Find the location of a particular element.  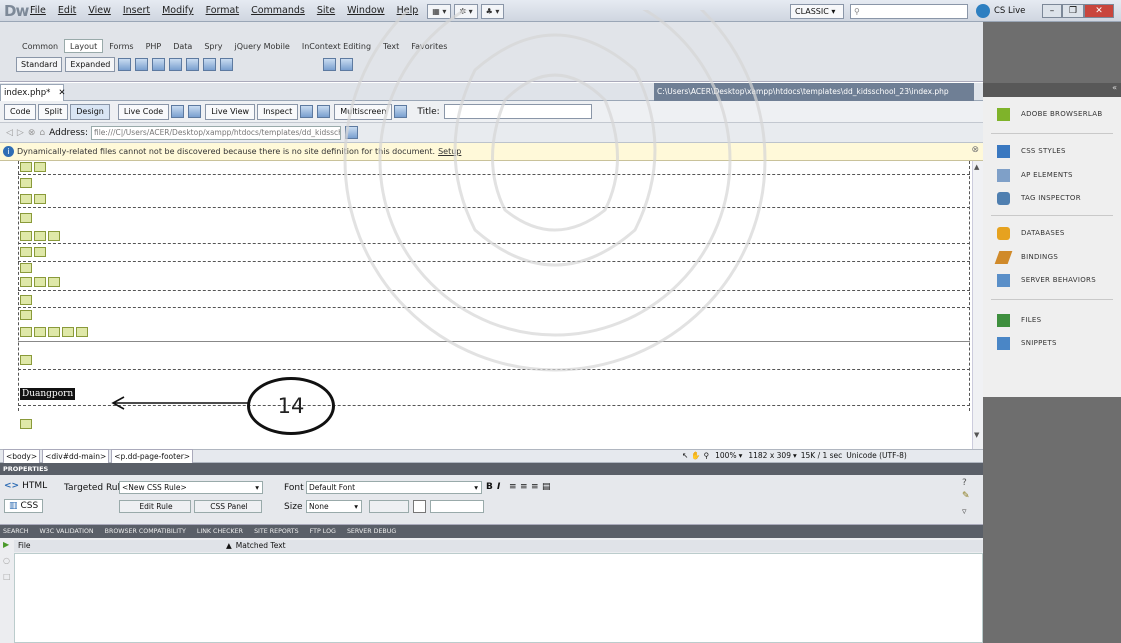

file-column-header: File is located at coordinates (122, 546).